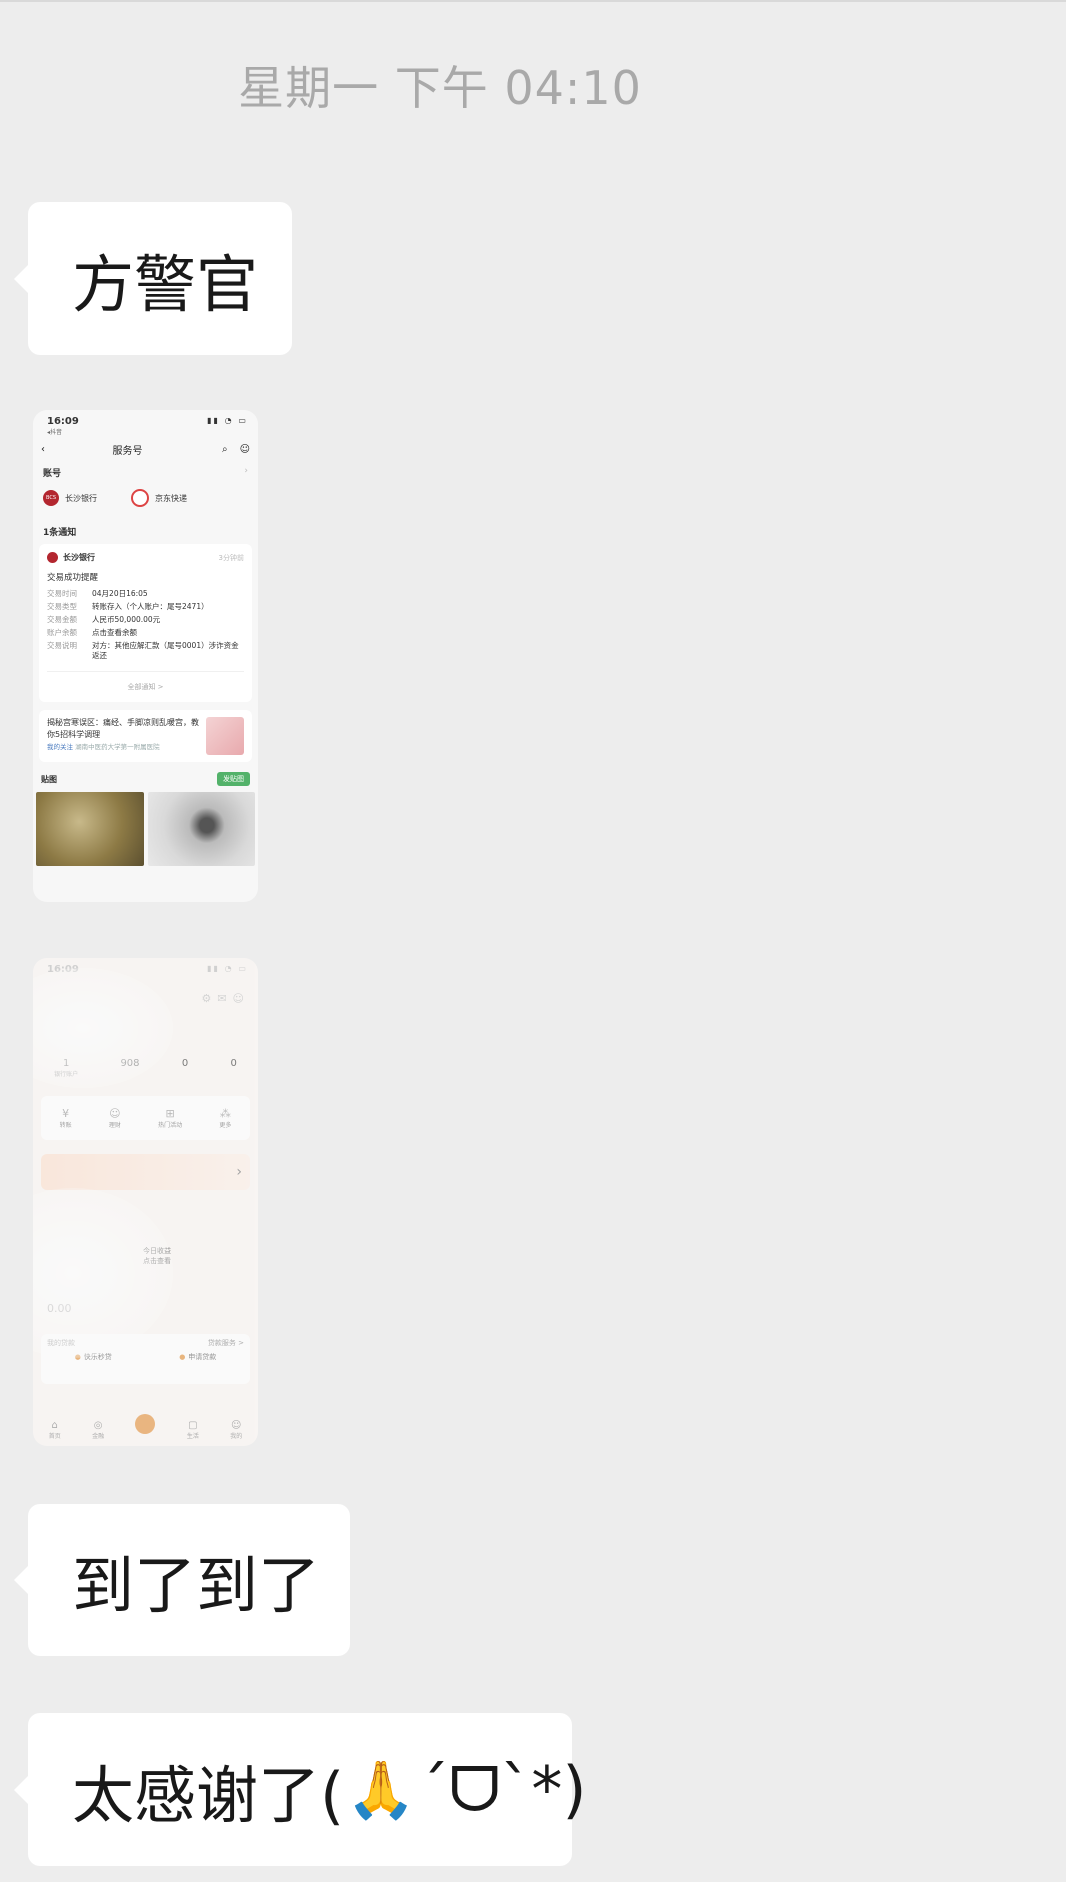 The image size is (1066, 1882). What do you see at coordinates (209, 998) in the screenshot?
I see `settings-icon: ⚙` at bounding box center [209, 998].